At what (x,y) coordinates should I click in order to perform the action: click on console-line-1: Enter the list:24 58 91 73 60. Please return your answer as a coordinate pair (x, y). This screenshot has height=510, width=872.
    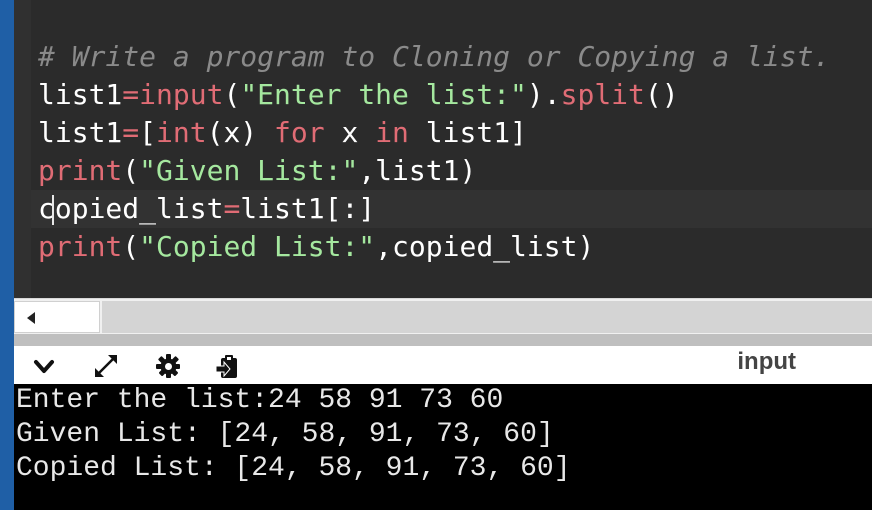
    Looking at the image, I should click on (260, 400).